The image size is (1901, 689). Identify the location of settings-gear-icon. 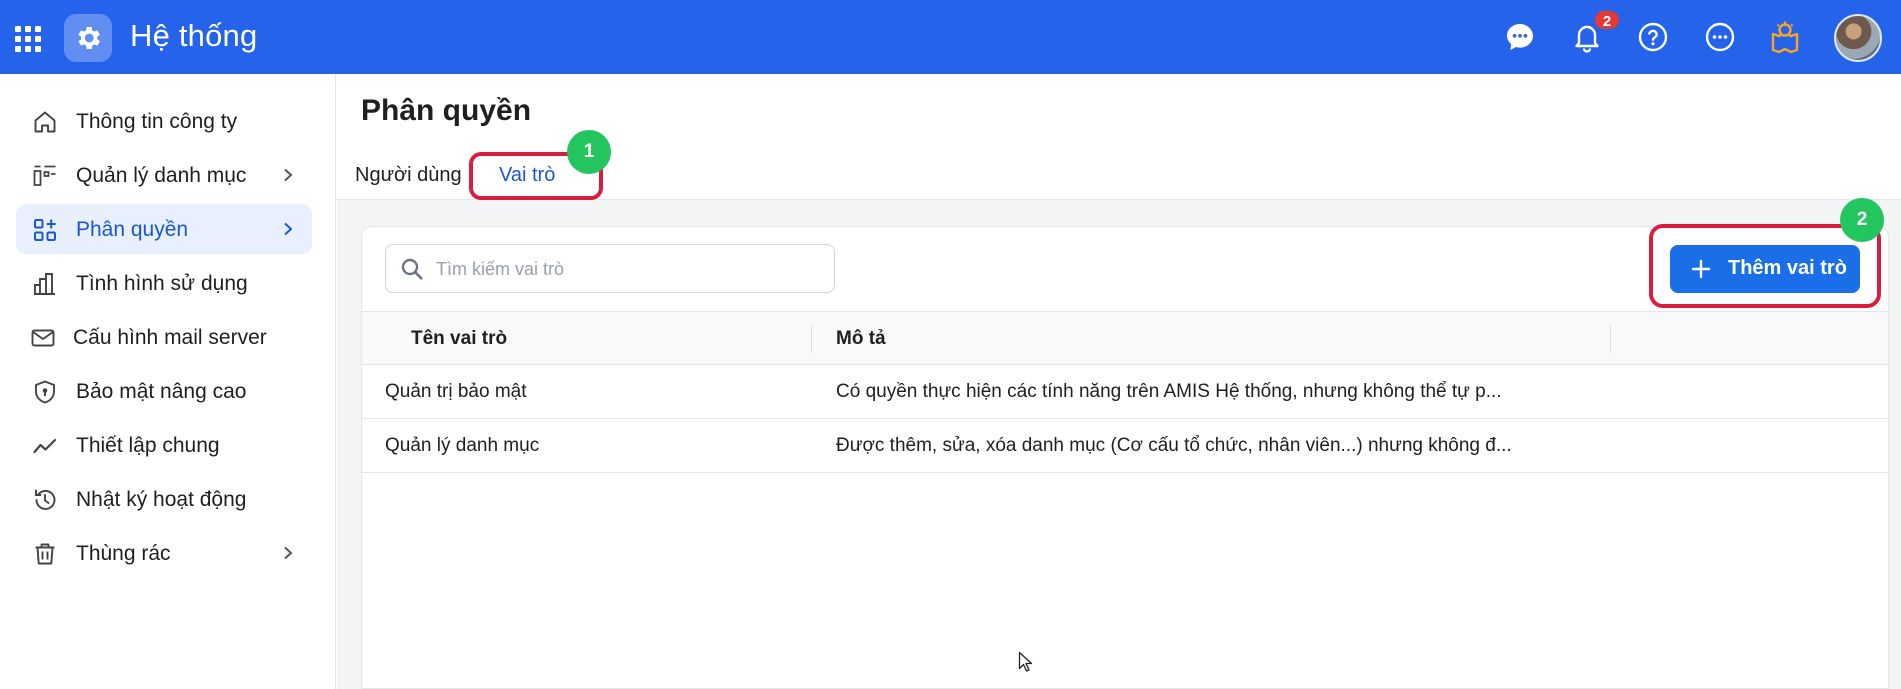
(88, 38).